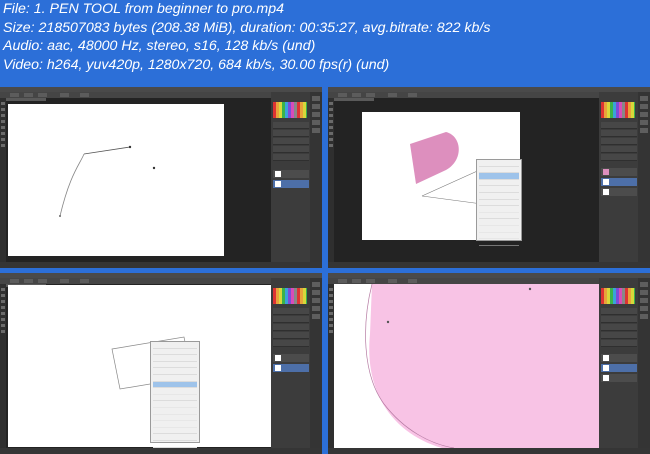 The height and width of the screenshot is (454, 650). Describe the element at coordinates (482, 366) in the screenshot. I see `pink-shape` at that location.